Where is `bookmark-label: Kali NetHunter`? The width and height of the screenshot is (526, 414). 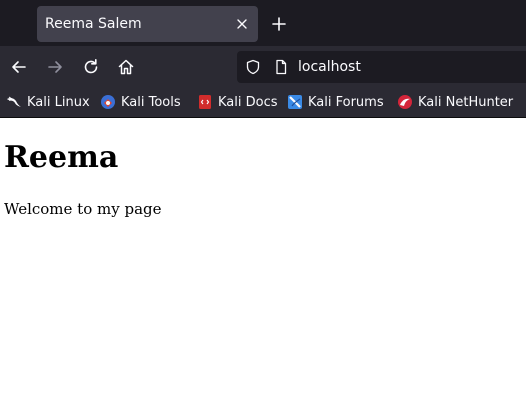
bookmark-label: Kali NetHunter is located at coordinates (466, 102).